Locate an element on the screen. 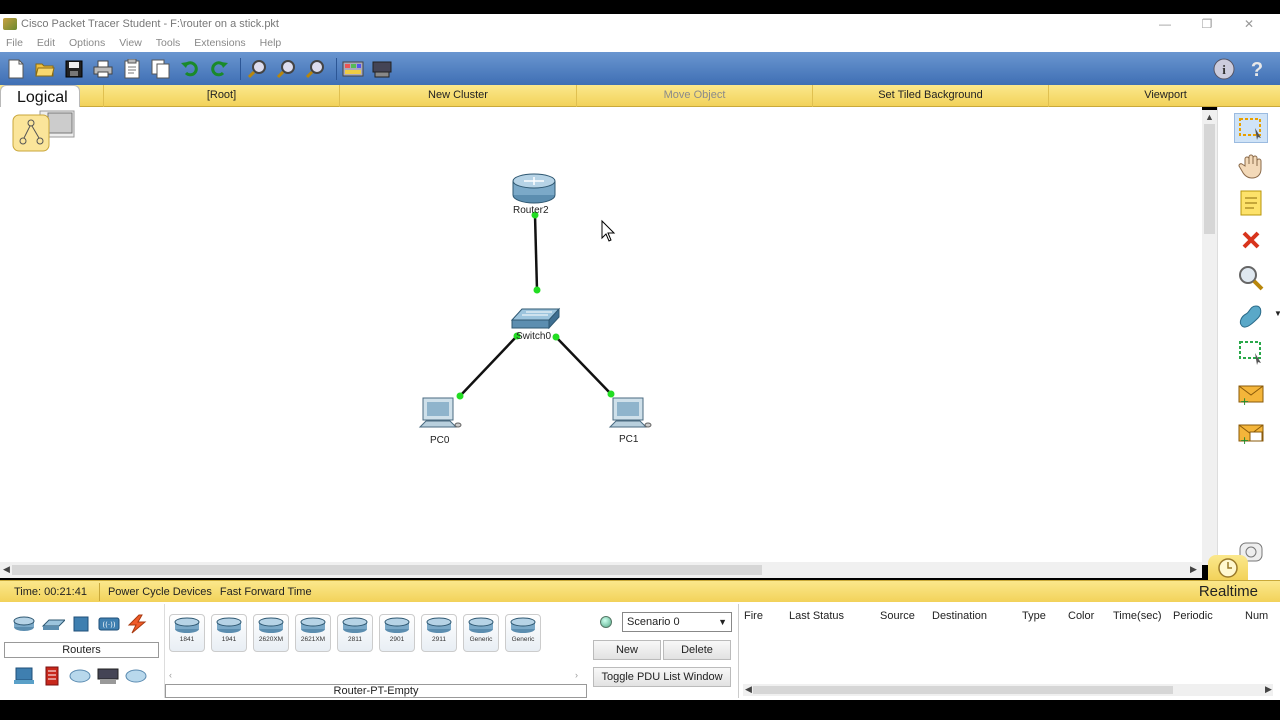  pdu-scroll-thumb is located at coordinates (963, 690).